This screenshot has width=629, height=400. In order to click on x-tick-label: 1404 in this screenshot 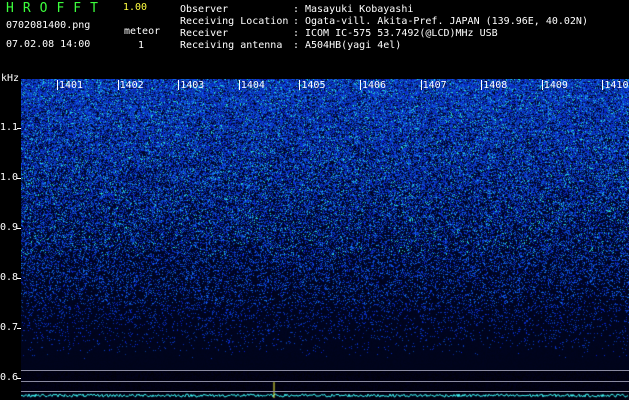, I will do `click(252, 85)`.